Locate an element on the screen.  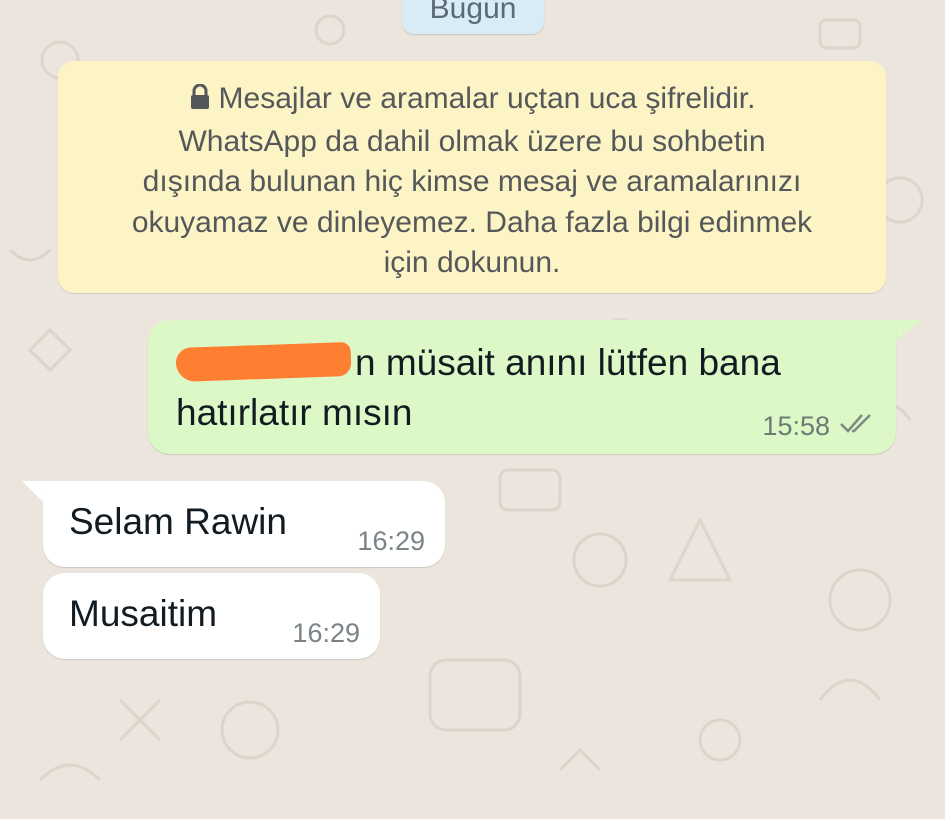
message-text: Selam Rawin is located at coordinates (178, 521).